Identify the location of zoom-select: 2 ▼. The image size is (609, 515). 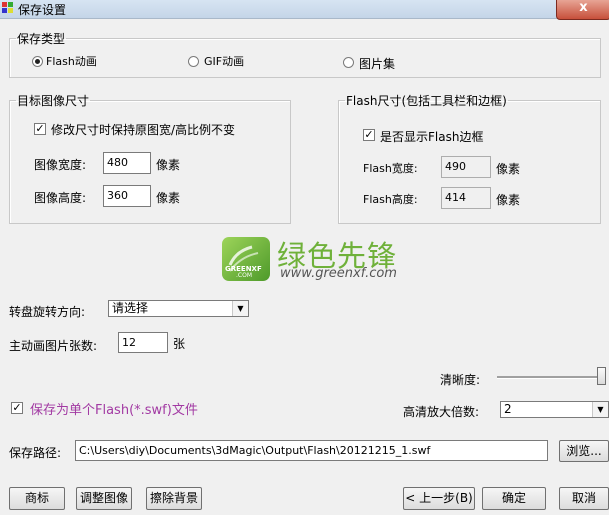
(554, 409).